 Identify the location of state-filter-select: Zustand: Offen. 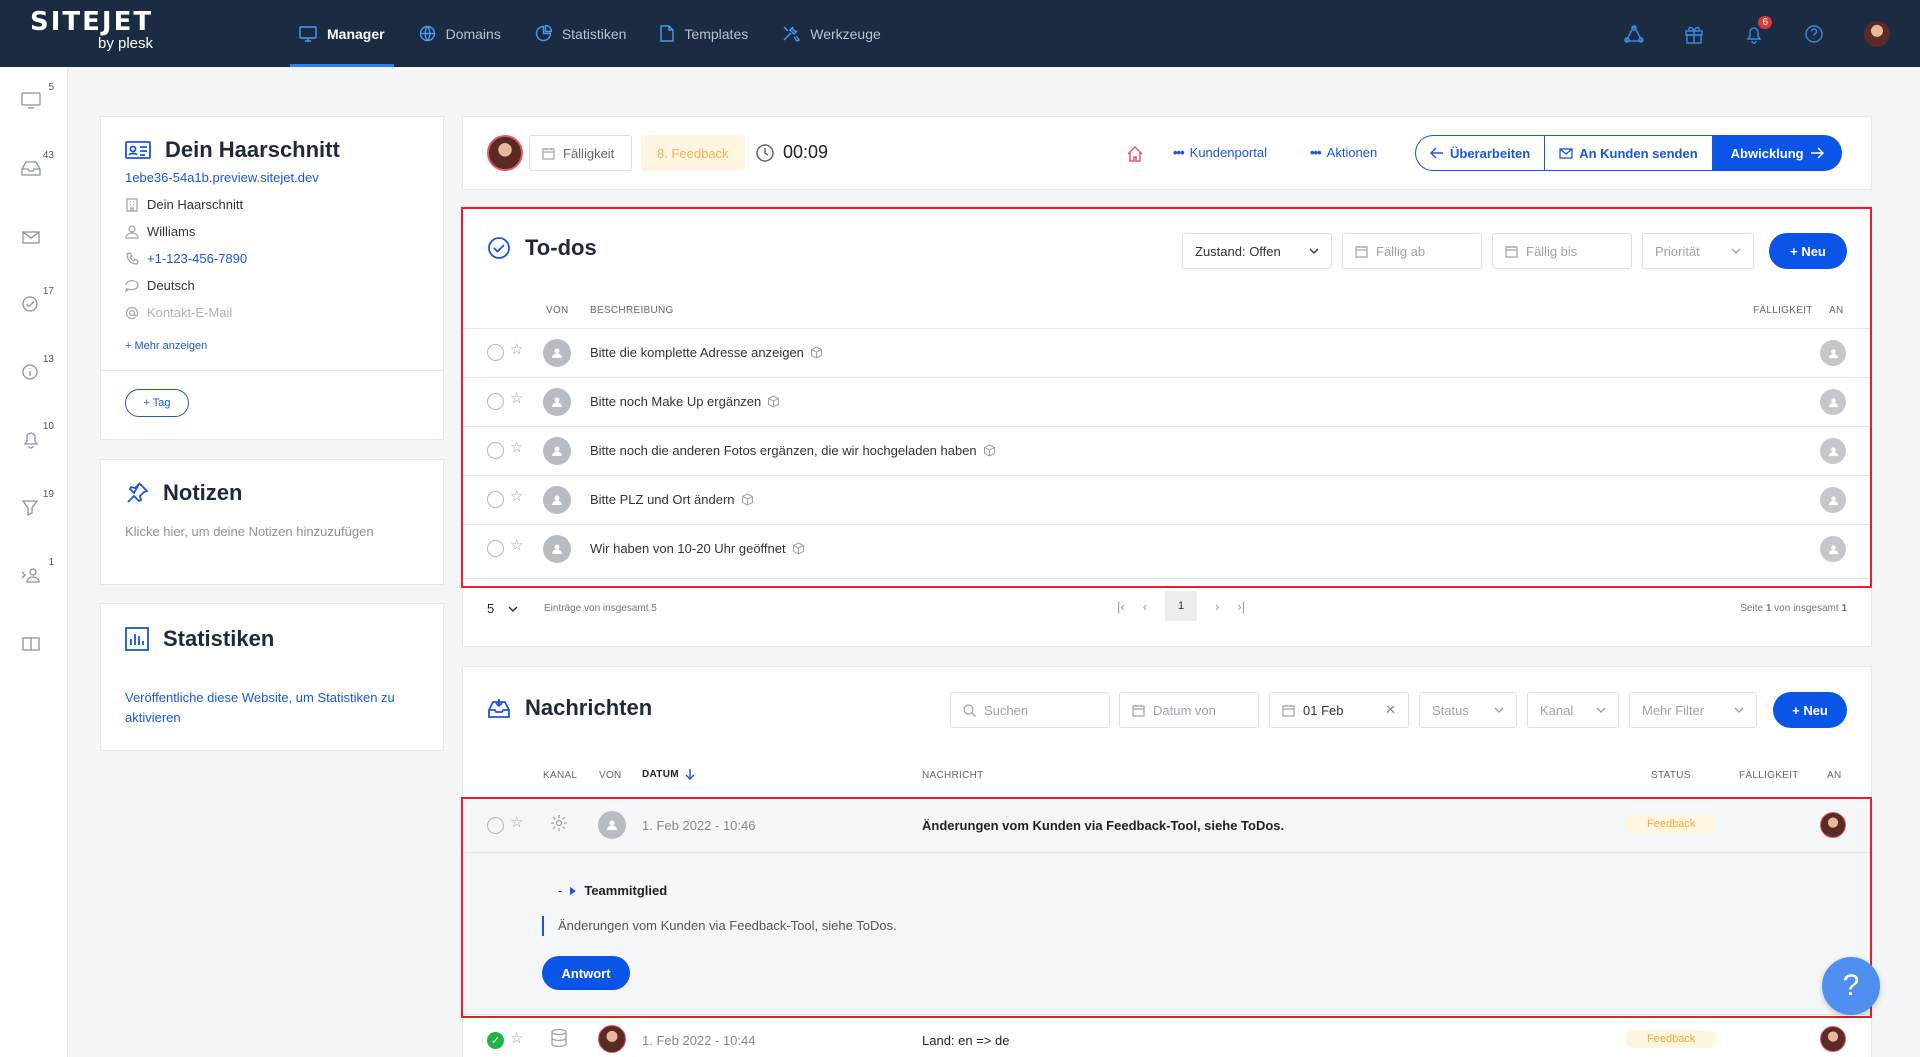
(1257, 251).